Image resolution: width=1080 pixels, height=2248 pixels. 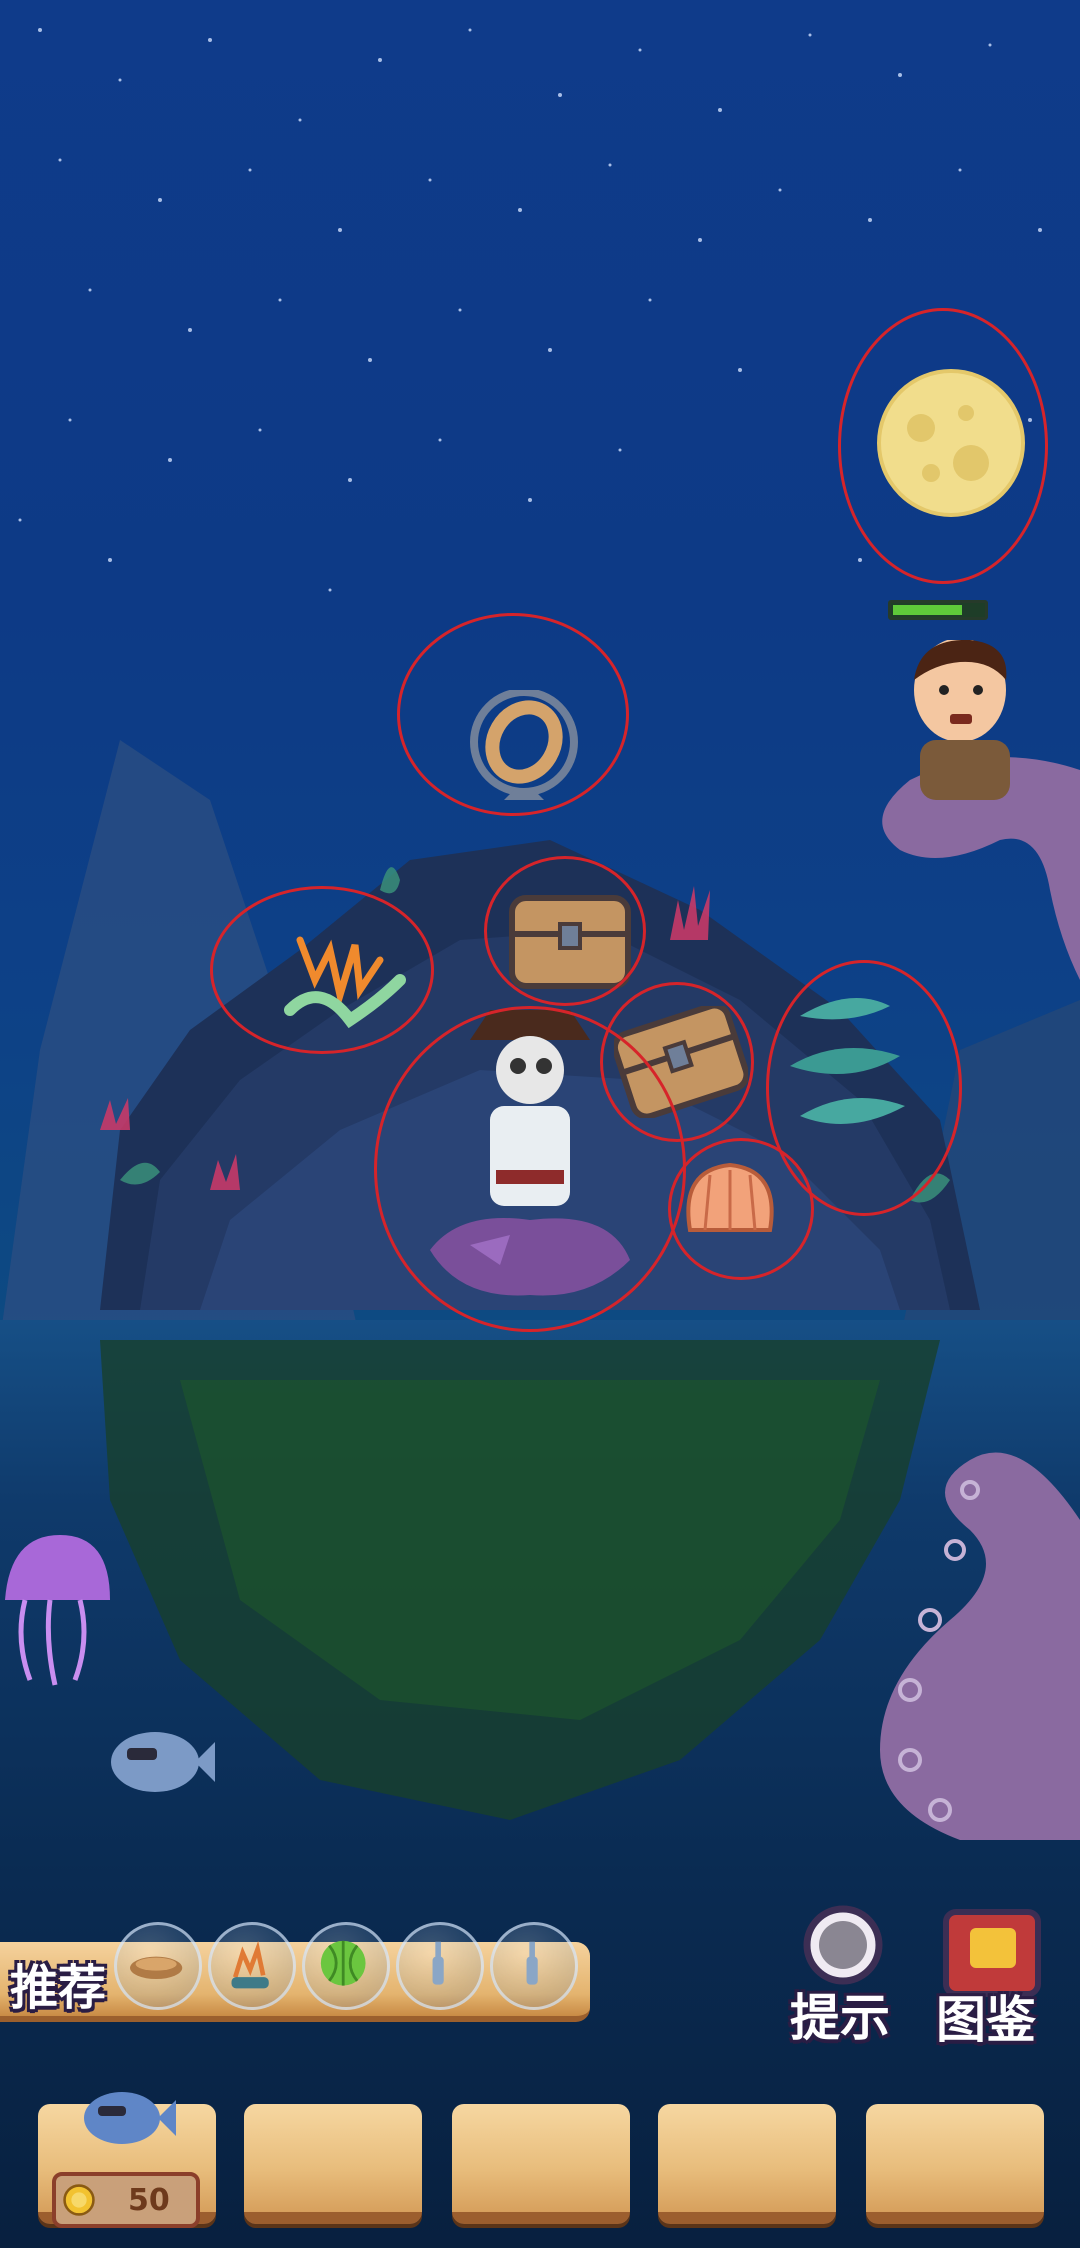 I want to click on blue-fish, so click(x=163, y=1762).